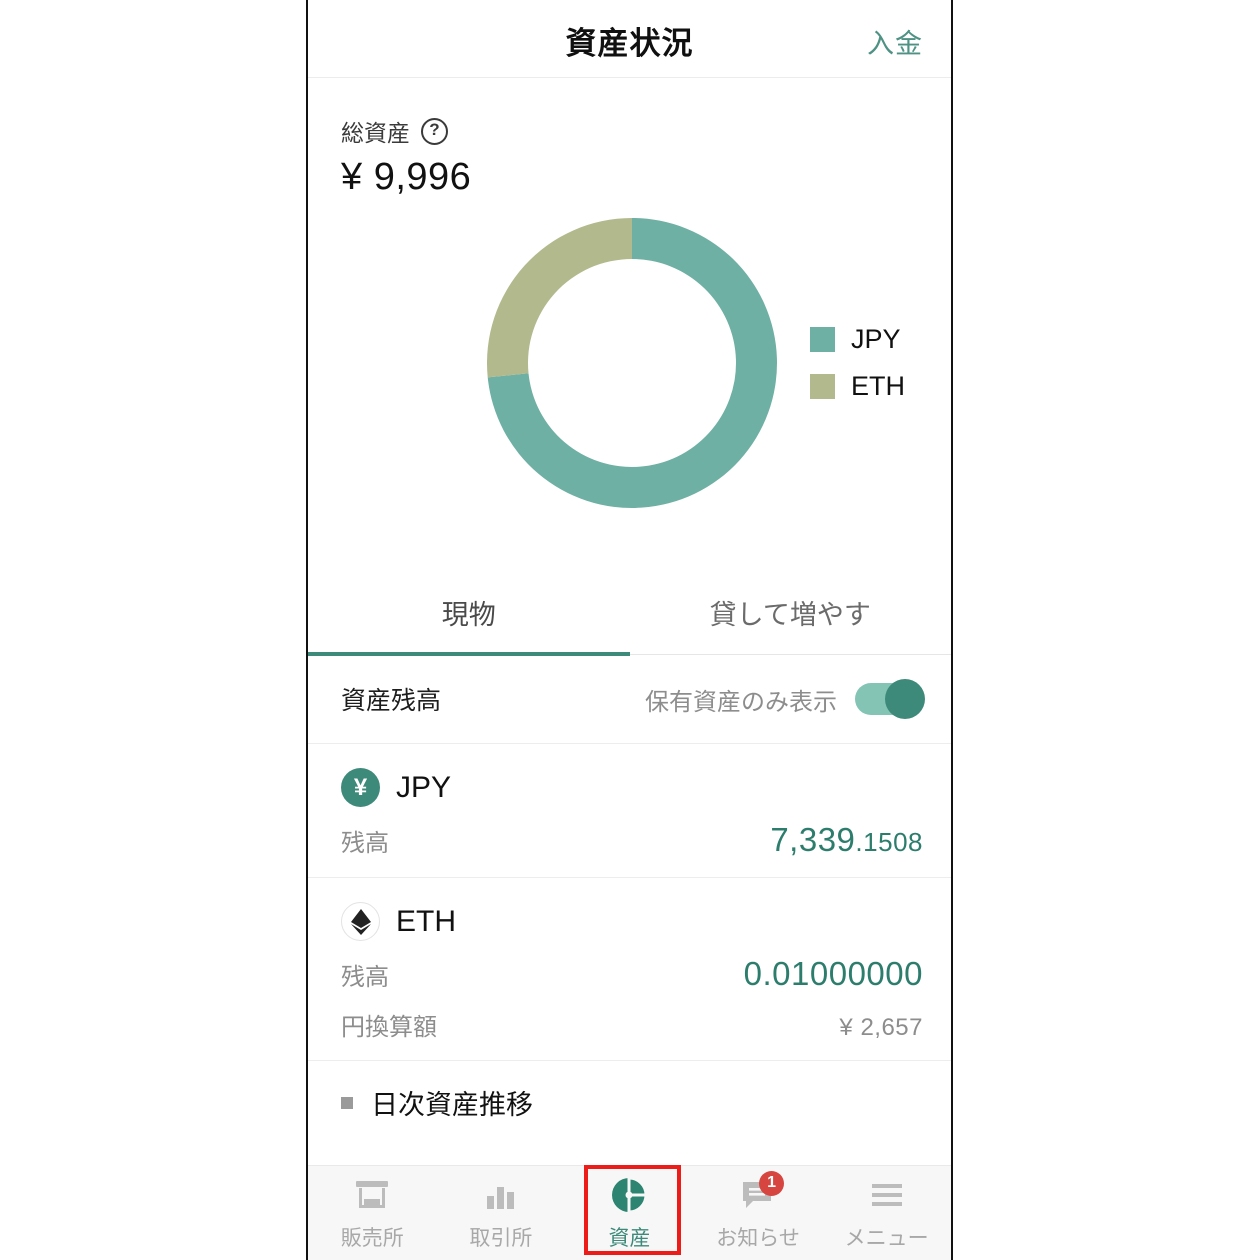  What do you see at coordinates (372, 1238) in the screenshot?
I see `nav-label-hanbaijo: 販売所` at bounding box center [372, 1238].